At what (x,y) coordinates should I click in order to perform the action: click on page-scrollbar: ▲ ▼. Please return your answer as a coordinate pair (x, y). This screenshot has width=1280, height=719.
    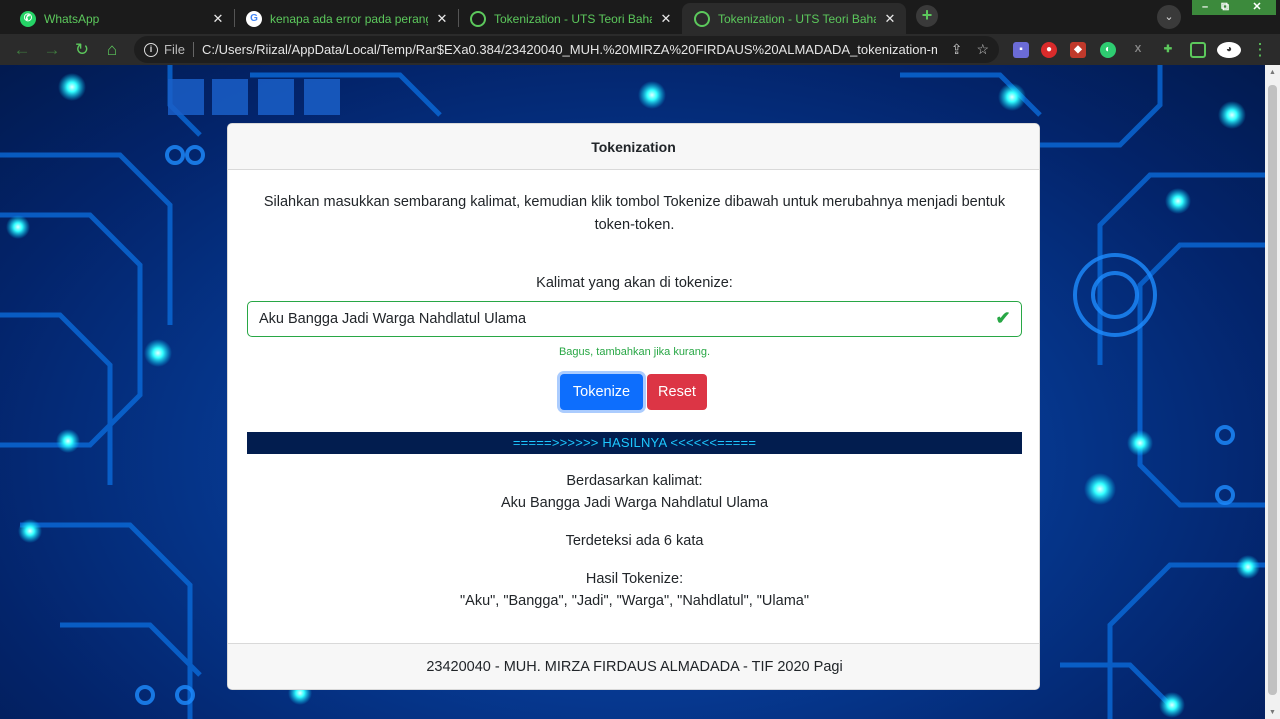
    Looking at the image, I should click on (1272, 392).